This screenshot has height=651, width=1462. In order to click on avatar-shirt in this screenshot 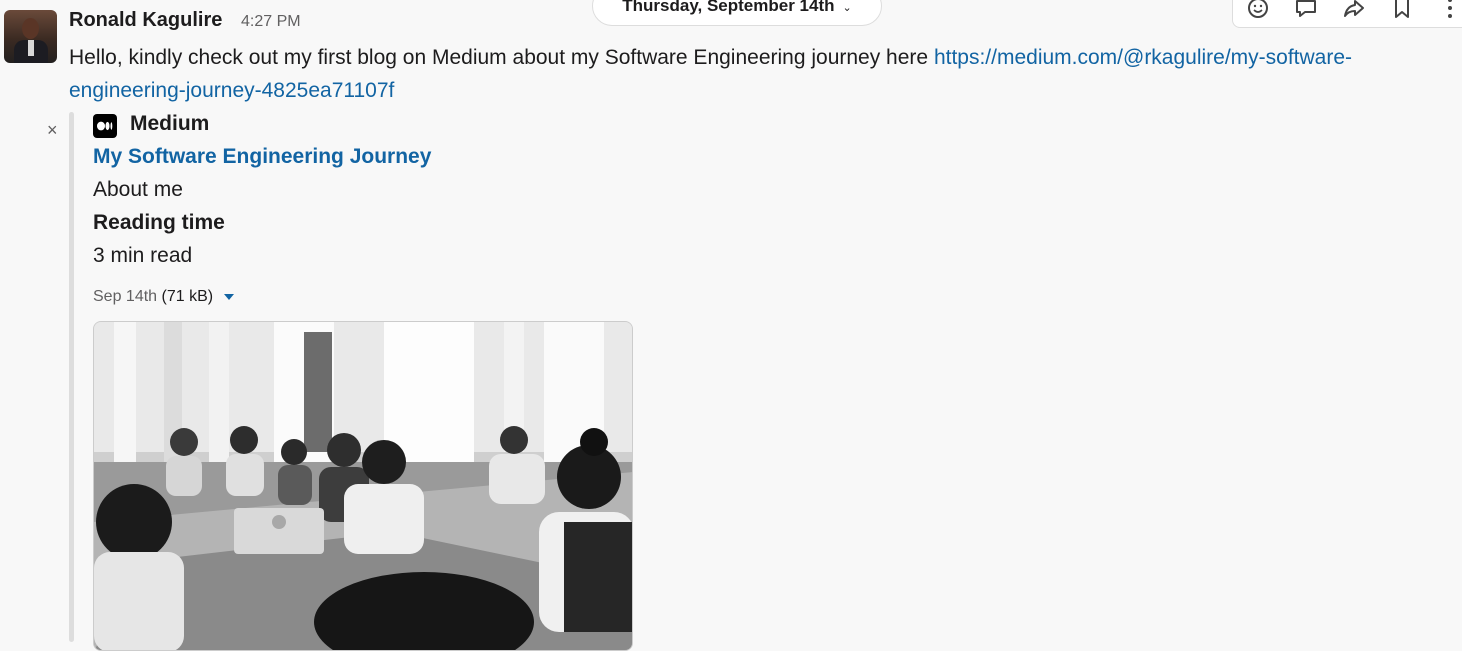, I will do `click(31, 48)`.